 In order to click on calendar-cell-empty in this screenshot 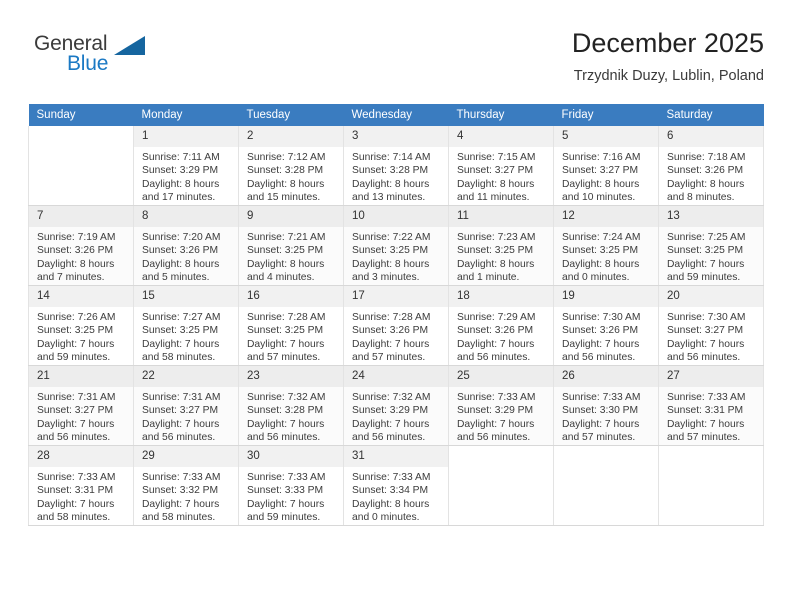, I will do `click(606, 485)`.